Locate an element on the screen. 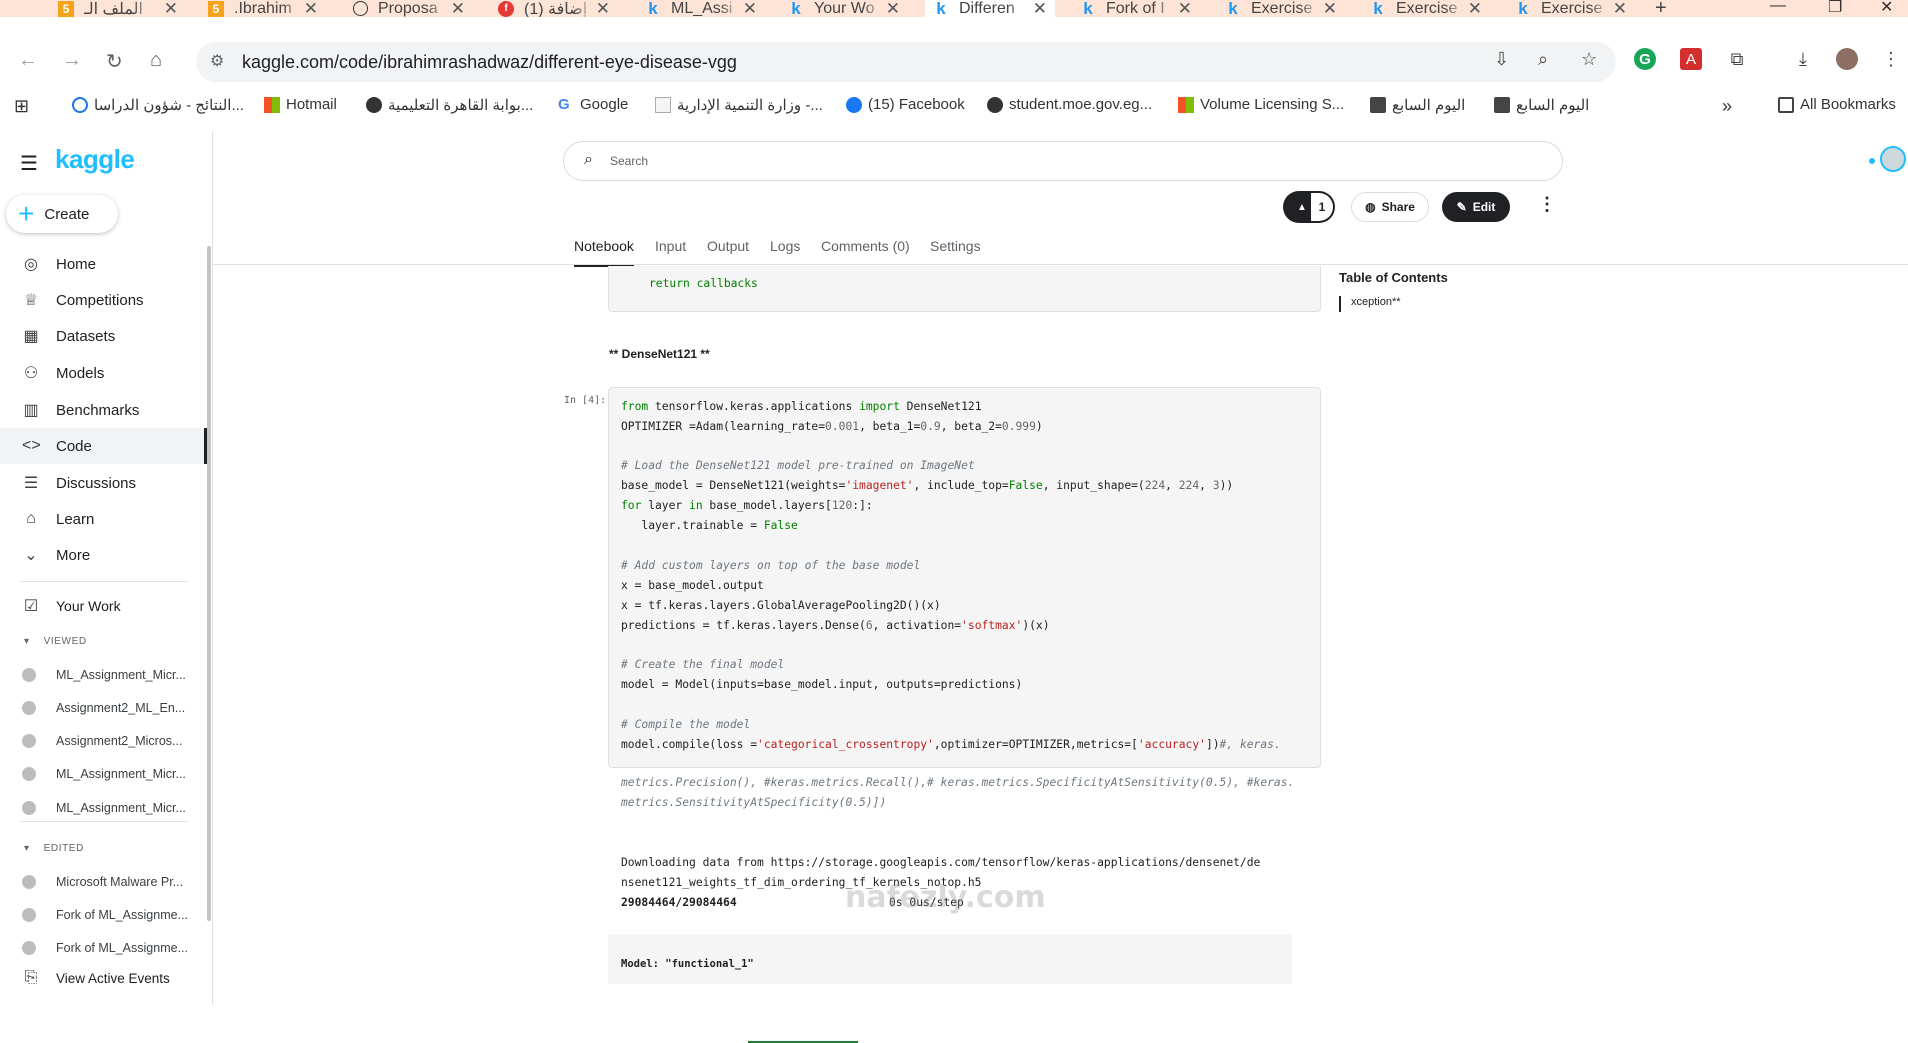 The width and height of the screenshot is (1908, 1043). reload-icon: ↻ is located at coordinates (114, 61).